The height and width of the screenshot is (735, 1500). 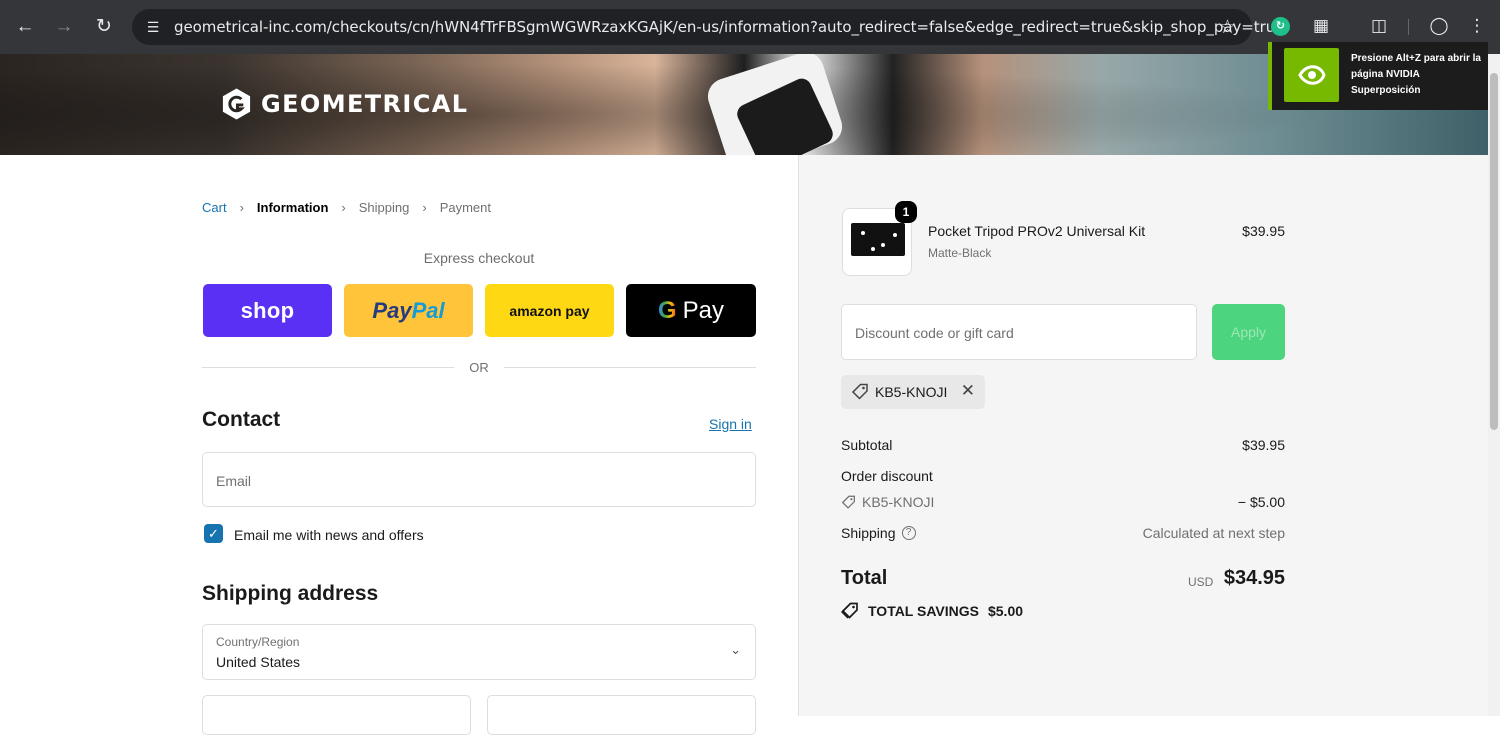 What do you see at coordinates (1263, 445) in the screenshot?
I see `subtotal-value: $39.95` at bounding box center [1263, 445].